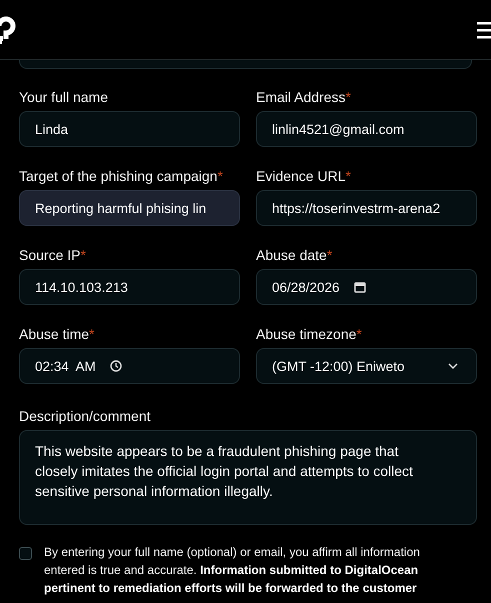  What do you see at coordinates (304, 97) in the screenshot?
I see `field-label: Email Address*` at bounding box center [304, 97].